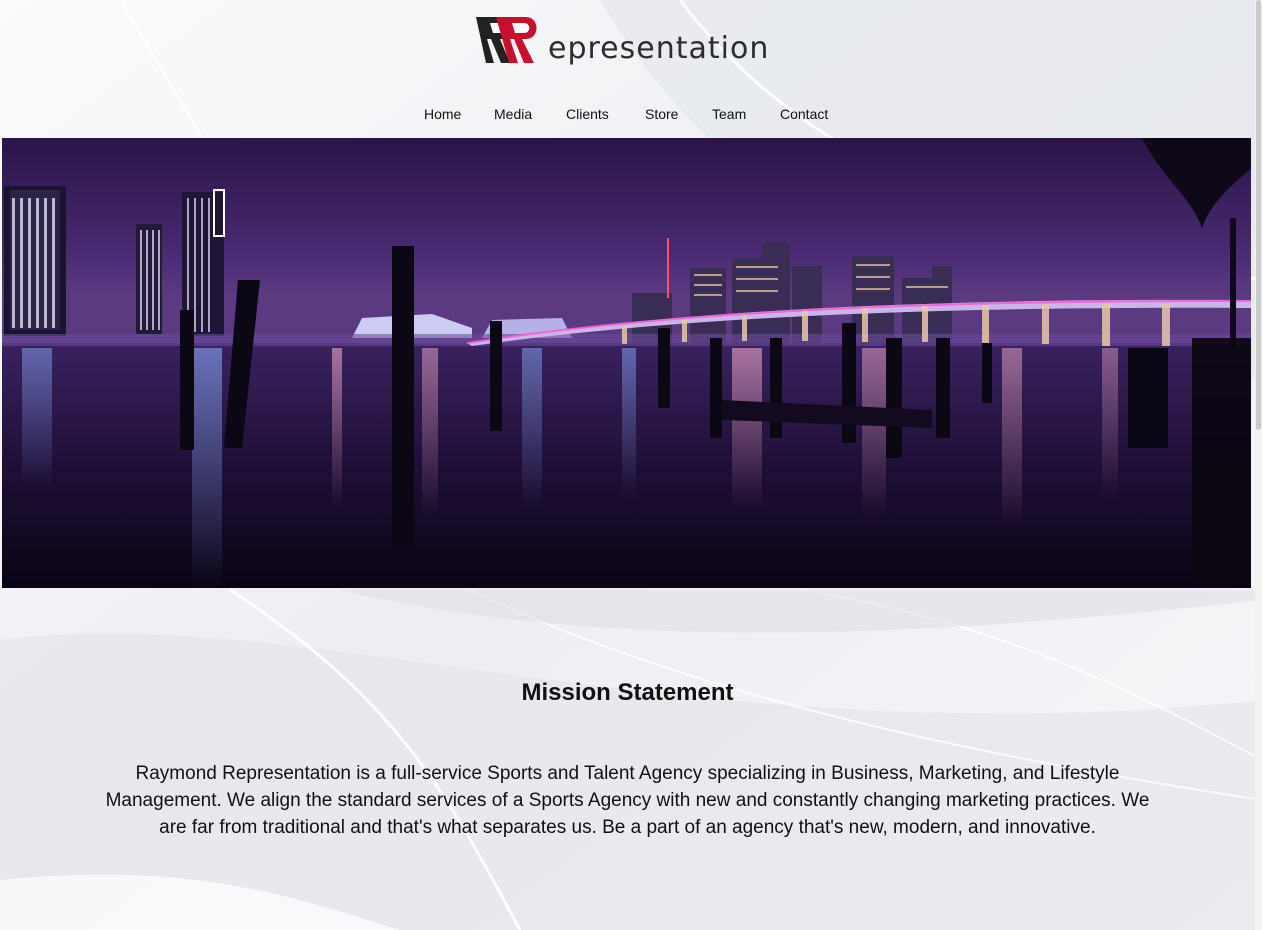  What do you see at coordinates (1258, 465) in the screenshot?
I see `scrollbar` at bounding box center [1258, 465].